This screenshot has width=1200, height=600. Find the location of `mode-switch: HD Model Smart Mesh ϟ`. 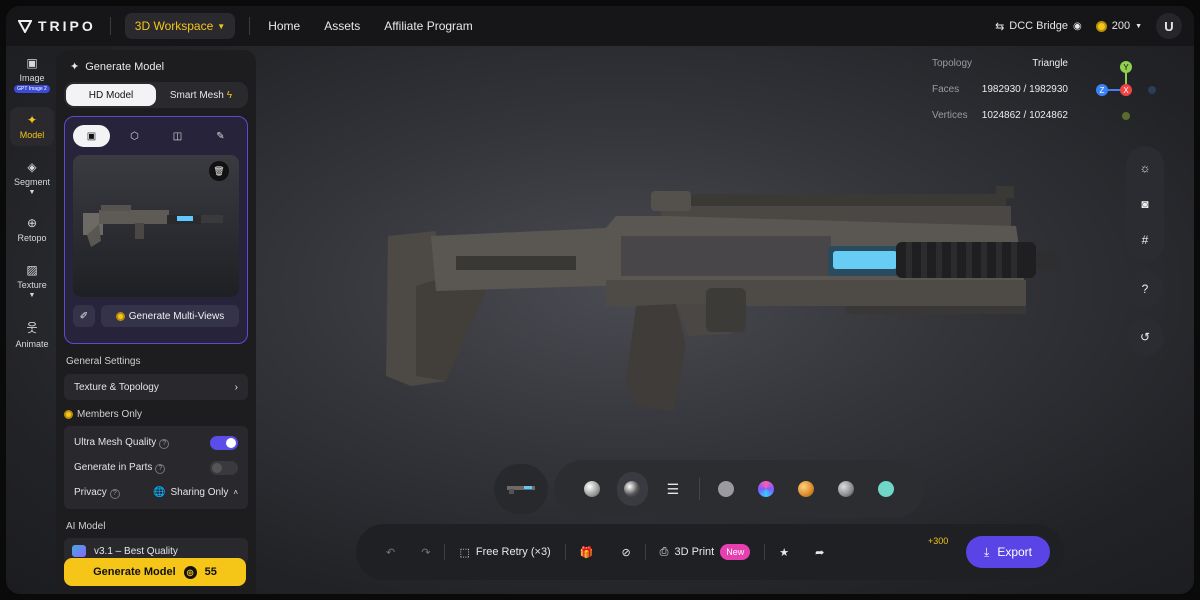

mode-switch: HD Model Smart Mesh ϟ is located at coordinates (156, 95).